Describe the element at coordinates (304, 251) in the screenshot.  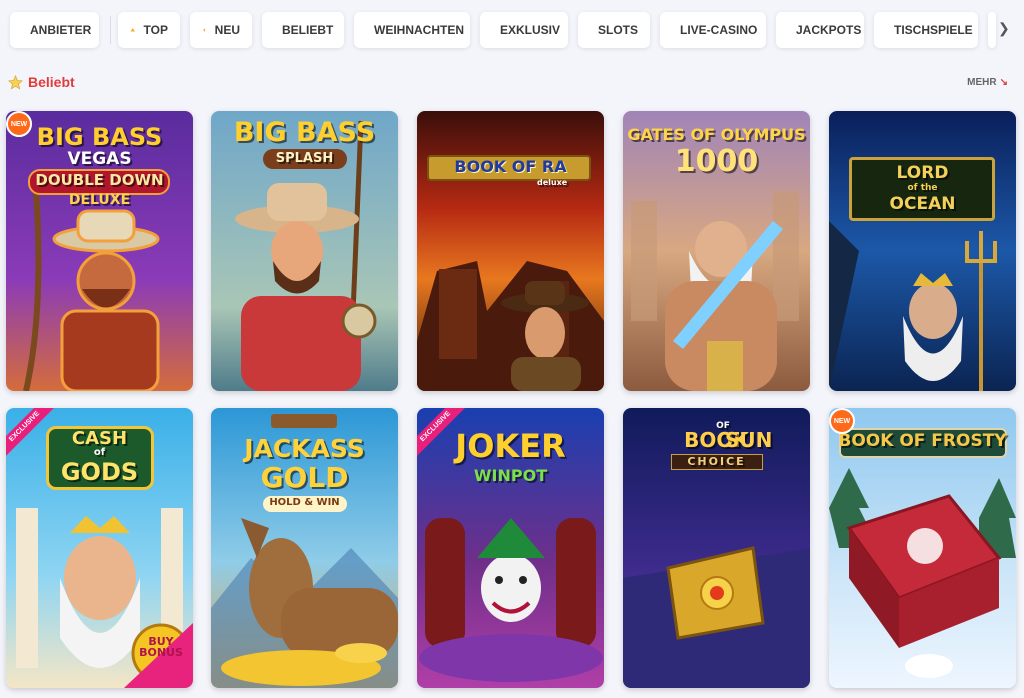
I see `game-tile-big-bass-splash: BIG BASS SPLASH` at that location.